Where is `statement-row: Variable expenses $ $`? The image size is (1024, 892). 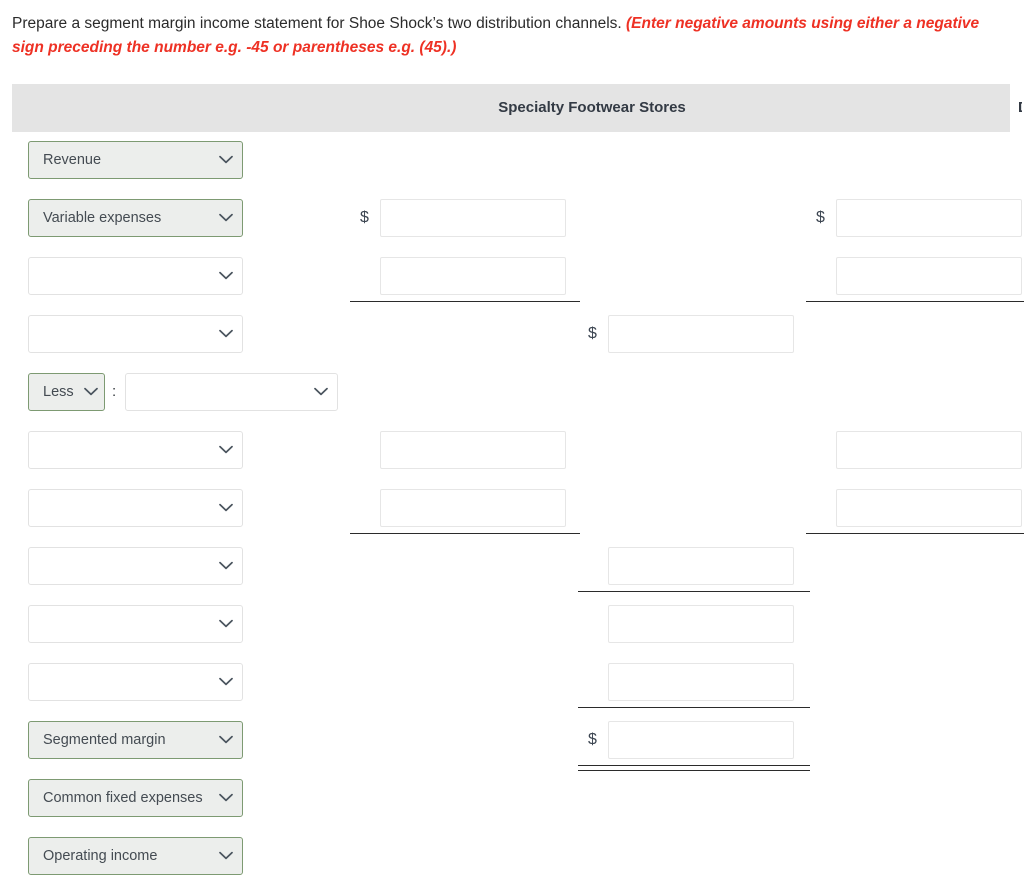 statement-row: Variable expenses $ $ is located at coordinates (512, 219).